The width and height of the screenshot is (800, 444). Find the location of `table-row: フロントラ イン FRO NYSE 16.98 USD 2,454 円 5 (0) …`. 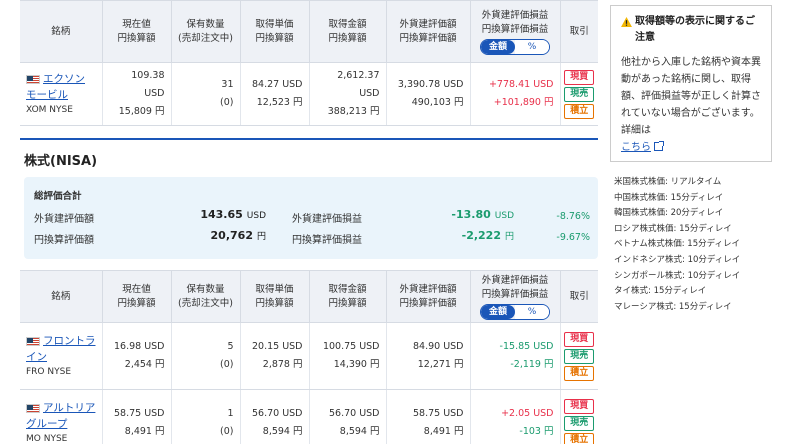

table-row: フロントラ イン FRO NYSE 16.98 USD 2,454 円 5 (0) … is located at coordinates (309, 356).